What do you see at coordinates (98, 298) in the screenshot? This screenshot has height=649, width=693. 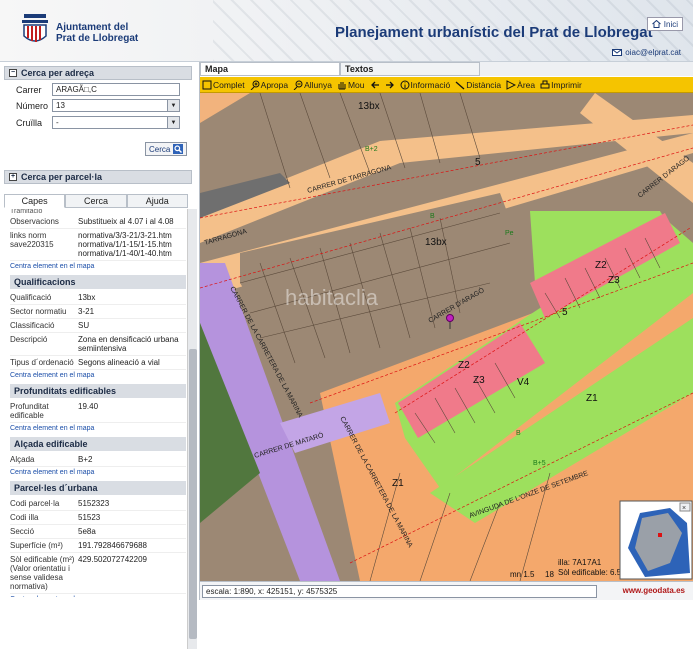 I see `info-row: Qualificació 13bx` at bounding box center [98, 298].